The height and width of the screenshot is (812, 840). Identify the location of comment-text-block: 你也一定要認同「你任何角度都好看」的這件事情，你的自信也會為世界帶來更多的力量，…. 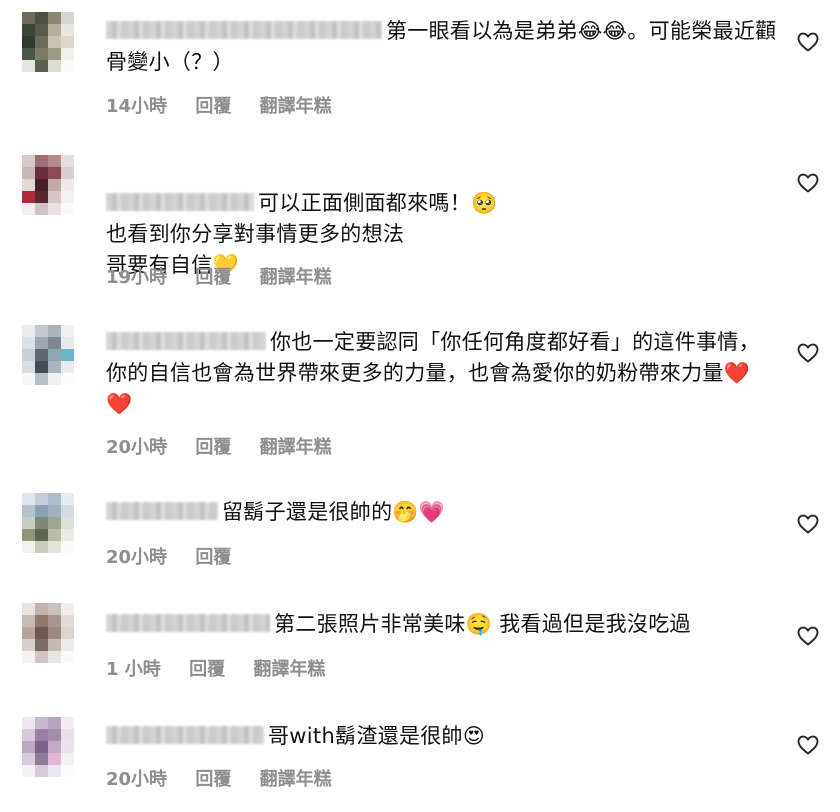
(436, 373).